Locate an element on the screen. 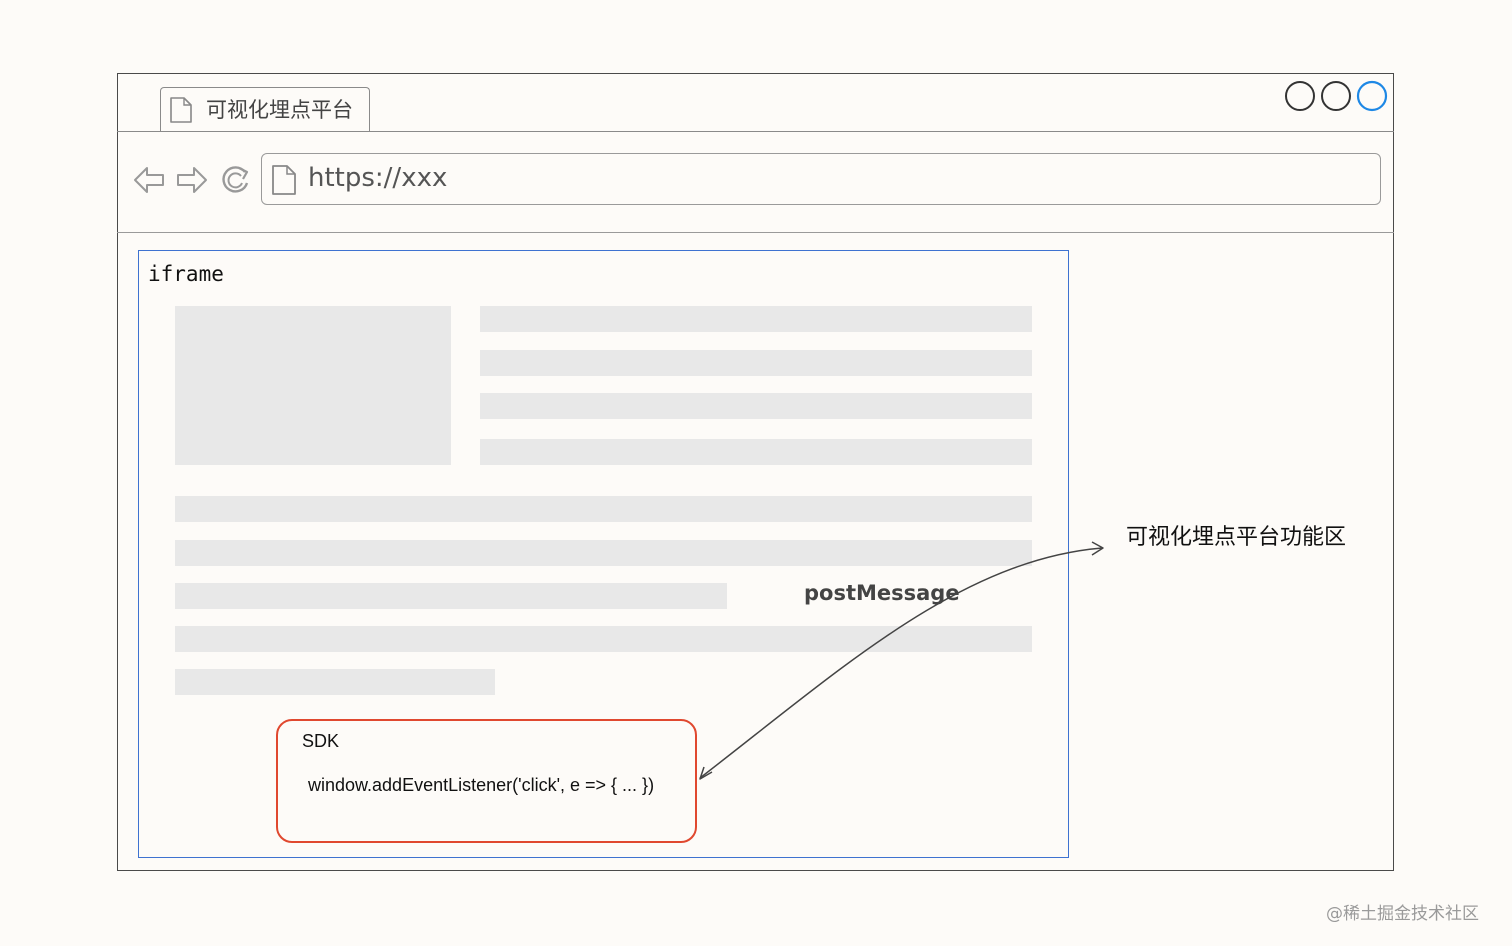  postmessage-label: postMessage is located at coordinates (882, 593).